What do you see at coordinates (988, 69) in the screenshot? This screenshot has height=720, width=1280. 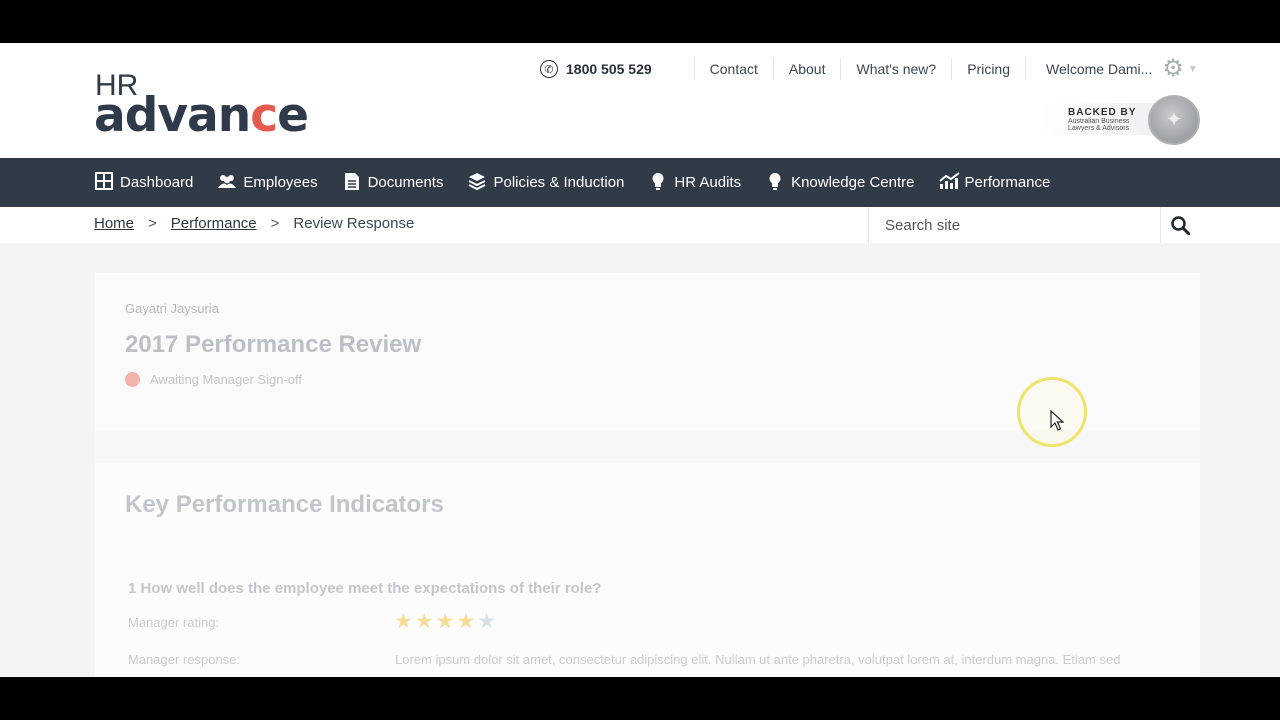 I see `pricing-link: Pricing` at bounding box center [988, 69].